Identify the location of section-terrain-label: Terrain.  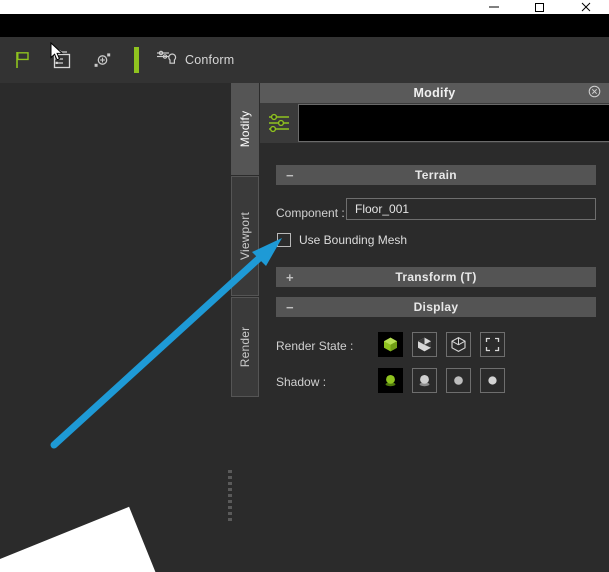
(436, 175).